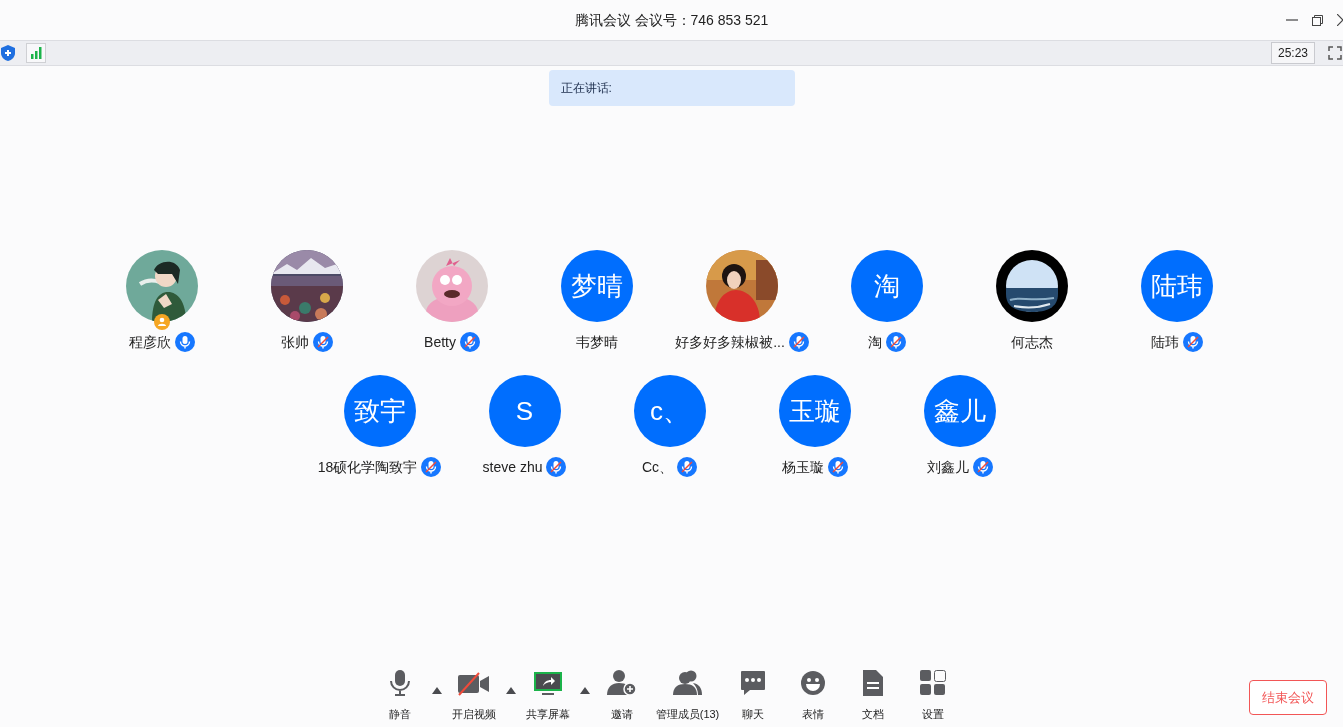 The image size is (1343, 727). I want to click on participant-name: 陆玮, so click(1165, 342).